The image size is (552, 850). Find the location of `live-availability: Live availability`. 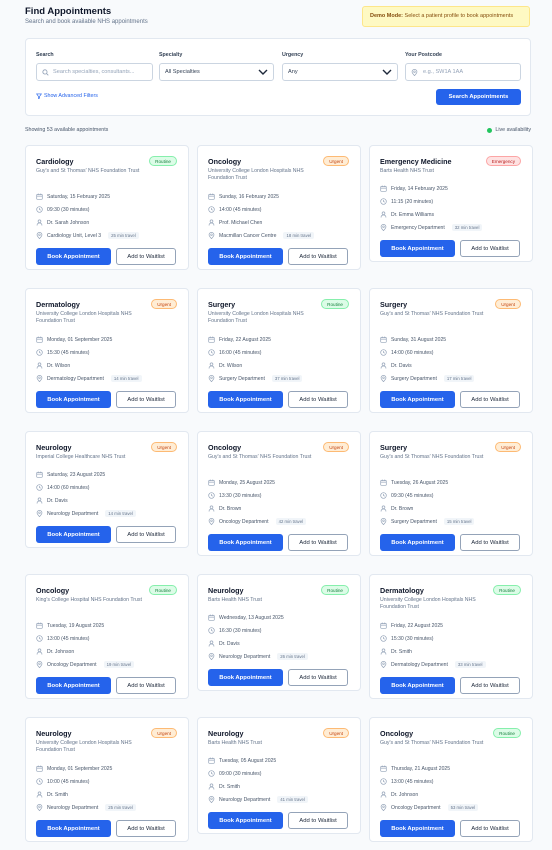

live-availability: Live availability is located at coordinates (509, 130).